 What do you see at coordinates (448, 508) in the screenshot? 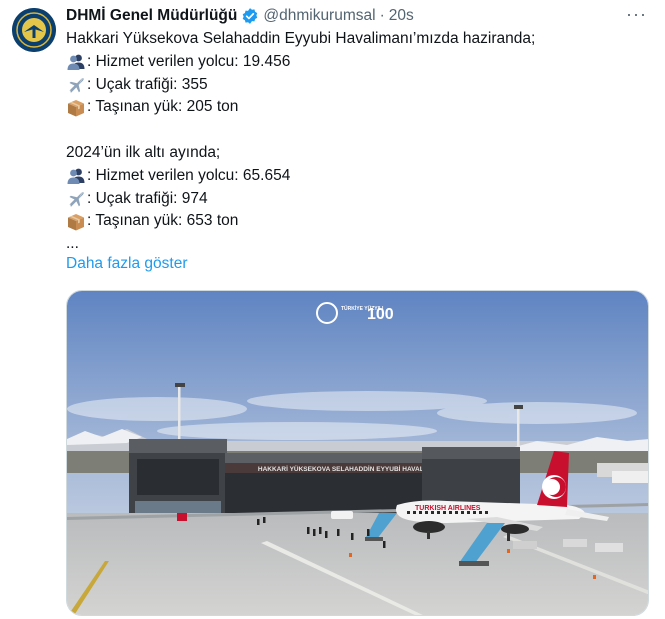
I see `airline-livery-text: TURKISH AIRLINES` at bounding box center [448, 508].